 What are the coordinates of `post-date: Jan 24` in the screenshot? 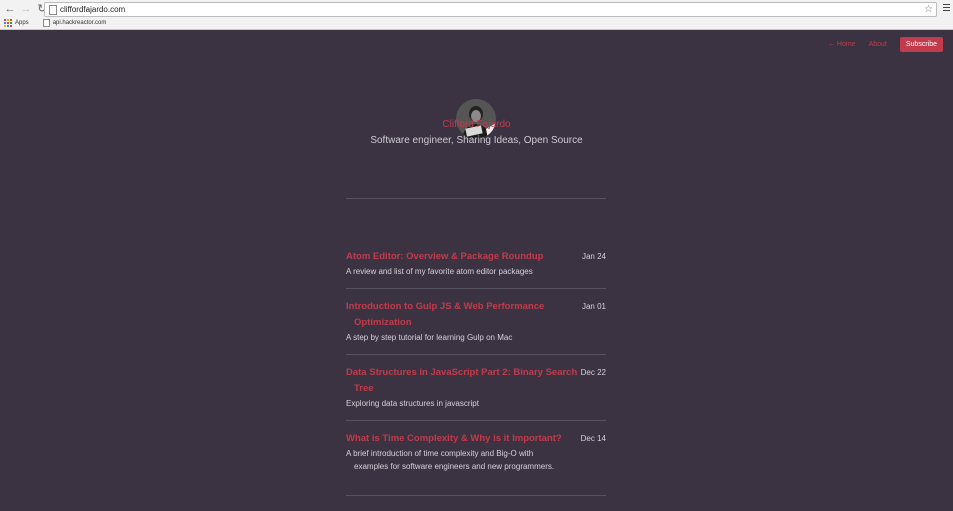 It's located at (593, 256).